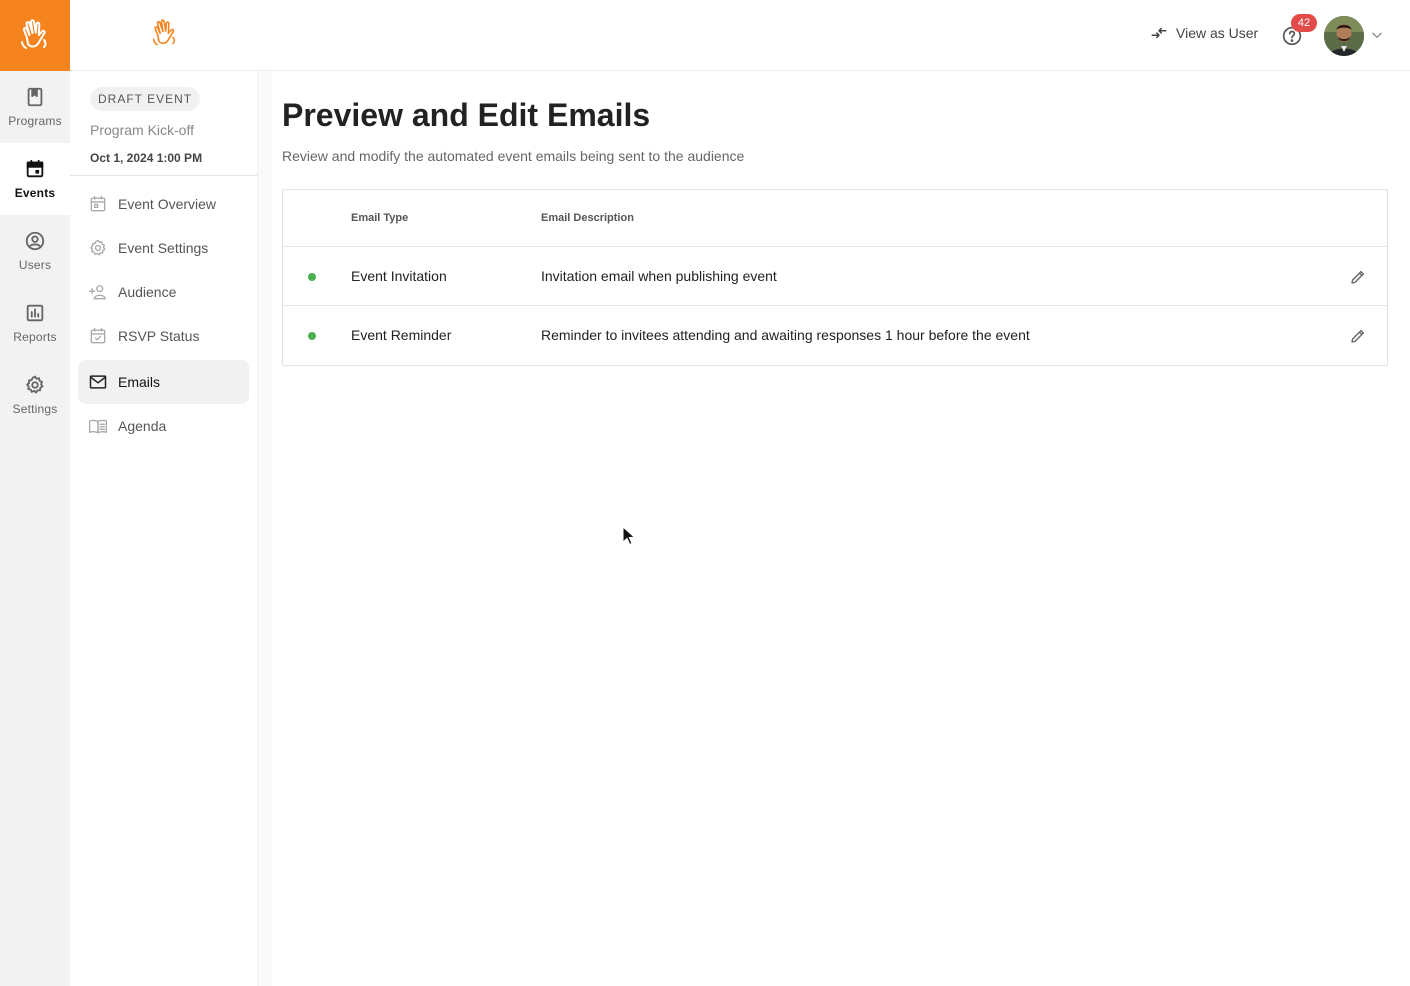 The width and height of the screenshot is (1410, 986). I want to click on subnav-item-rsvp-status: RSVP Status, so click(163, 336).